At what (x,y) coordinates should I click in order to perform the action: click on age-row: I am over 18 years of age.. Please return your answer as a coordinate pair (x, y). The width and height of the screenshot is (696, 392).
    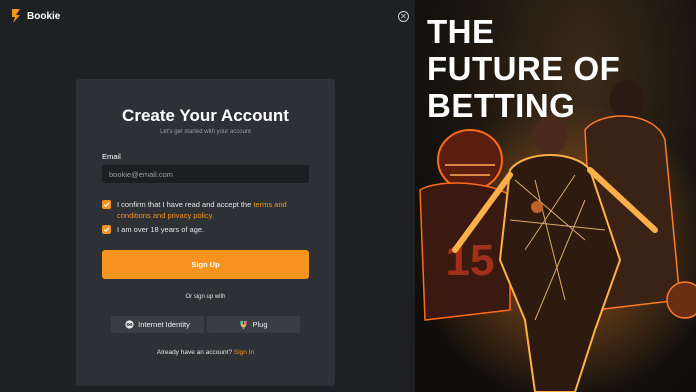
    Looking at the image, I should click on (207, 229).